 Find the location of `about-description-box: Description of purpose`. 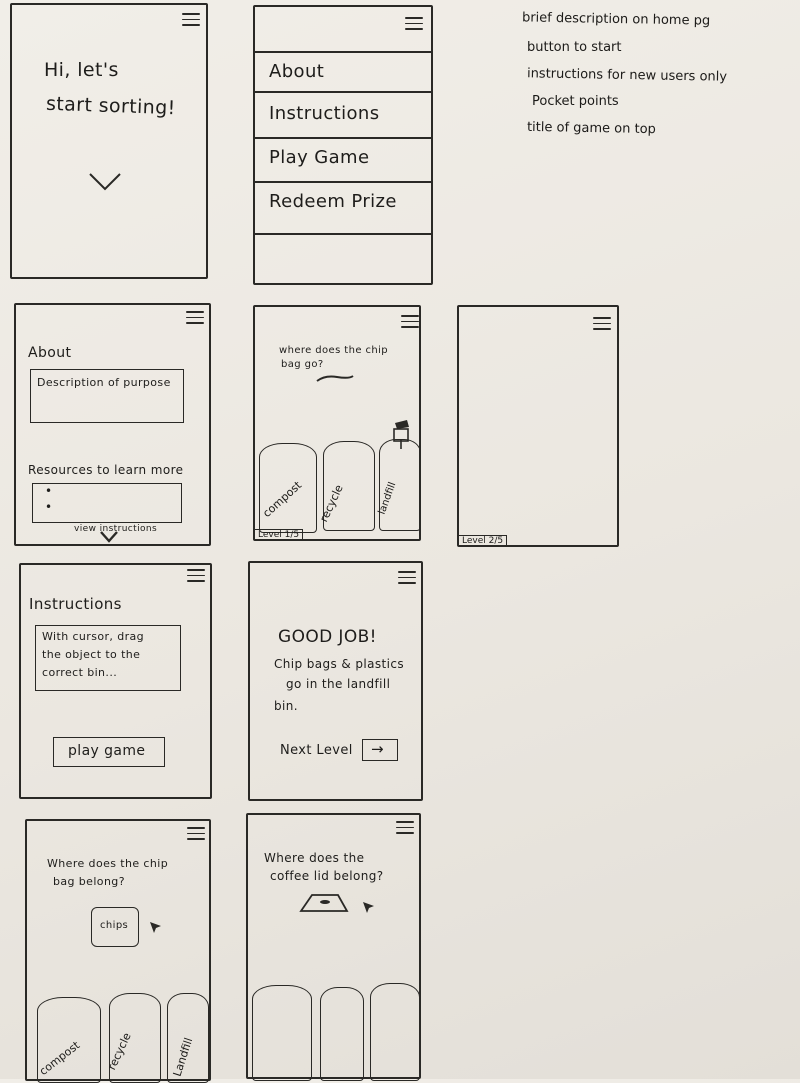

about-description-box: Description of purpose is located at coordinates (107, 396).